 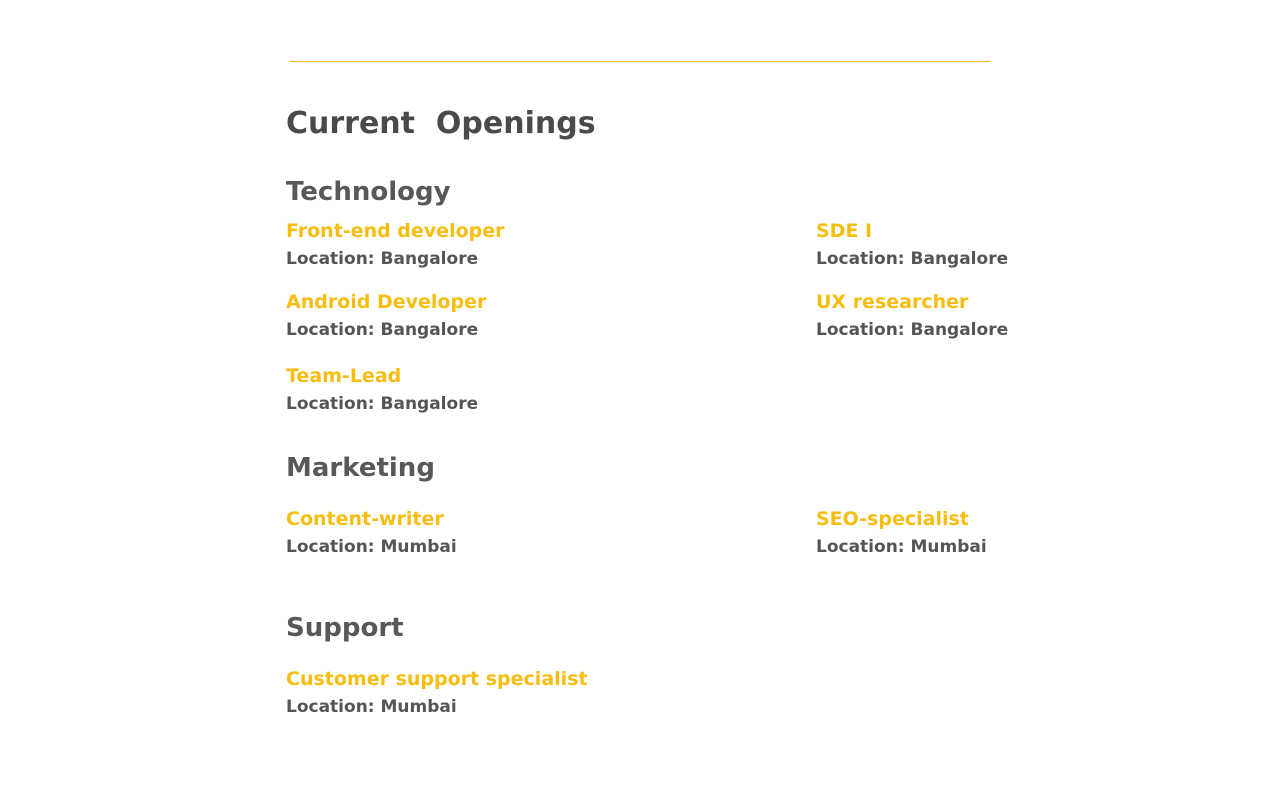 I want to click on job-title-link: Content-writer, so click(x=516, y=519).